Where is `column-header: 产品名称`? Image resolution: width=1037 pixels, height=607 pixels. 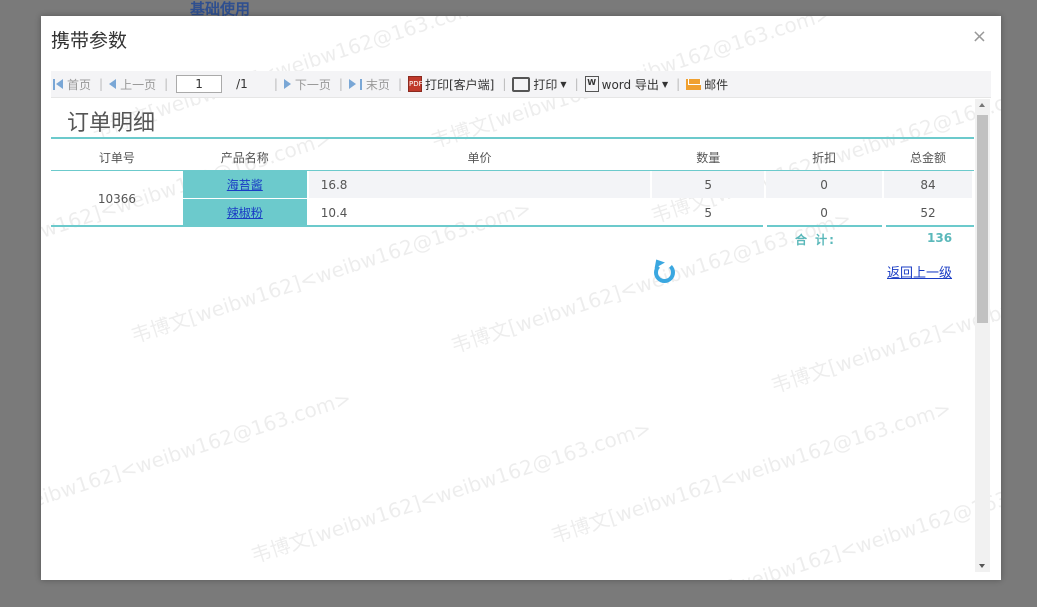 column-header: 产品名称 is located at coordinates (244, 157).